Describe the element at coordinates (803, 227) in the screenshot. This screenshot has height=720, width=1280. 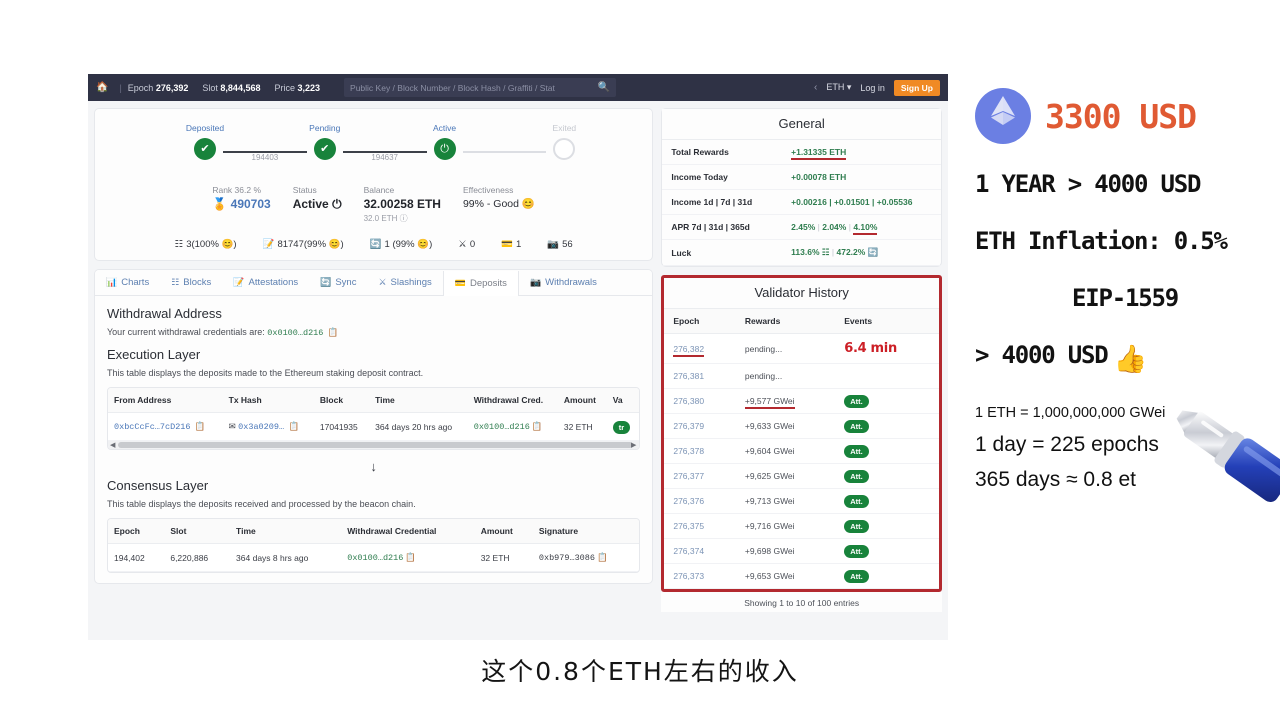
I see `apr-7d: 2.45%` at that location.